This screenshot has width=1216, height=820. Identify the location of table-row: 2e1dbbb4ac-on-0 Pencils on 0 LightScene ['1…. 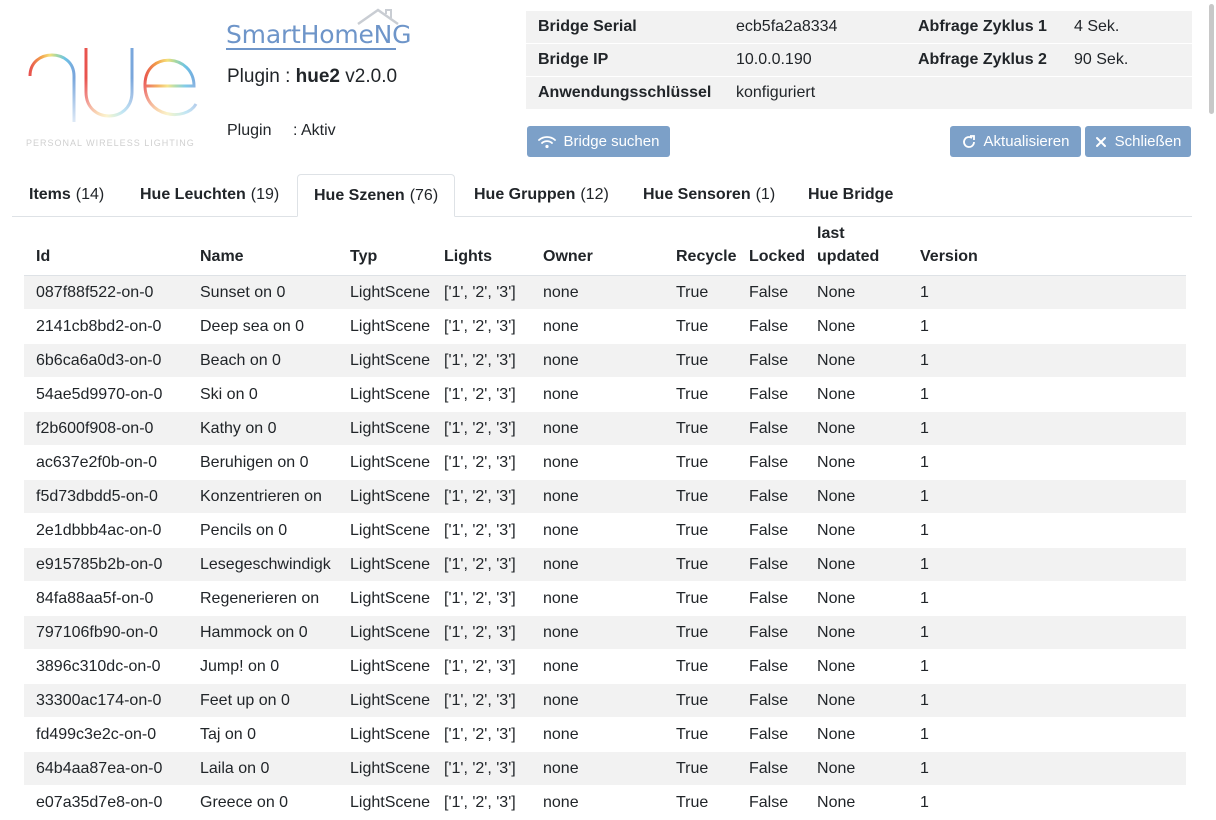
(605, 530).